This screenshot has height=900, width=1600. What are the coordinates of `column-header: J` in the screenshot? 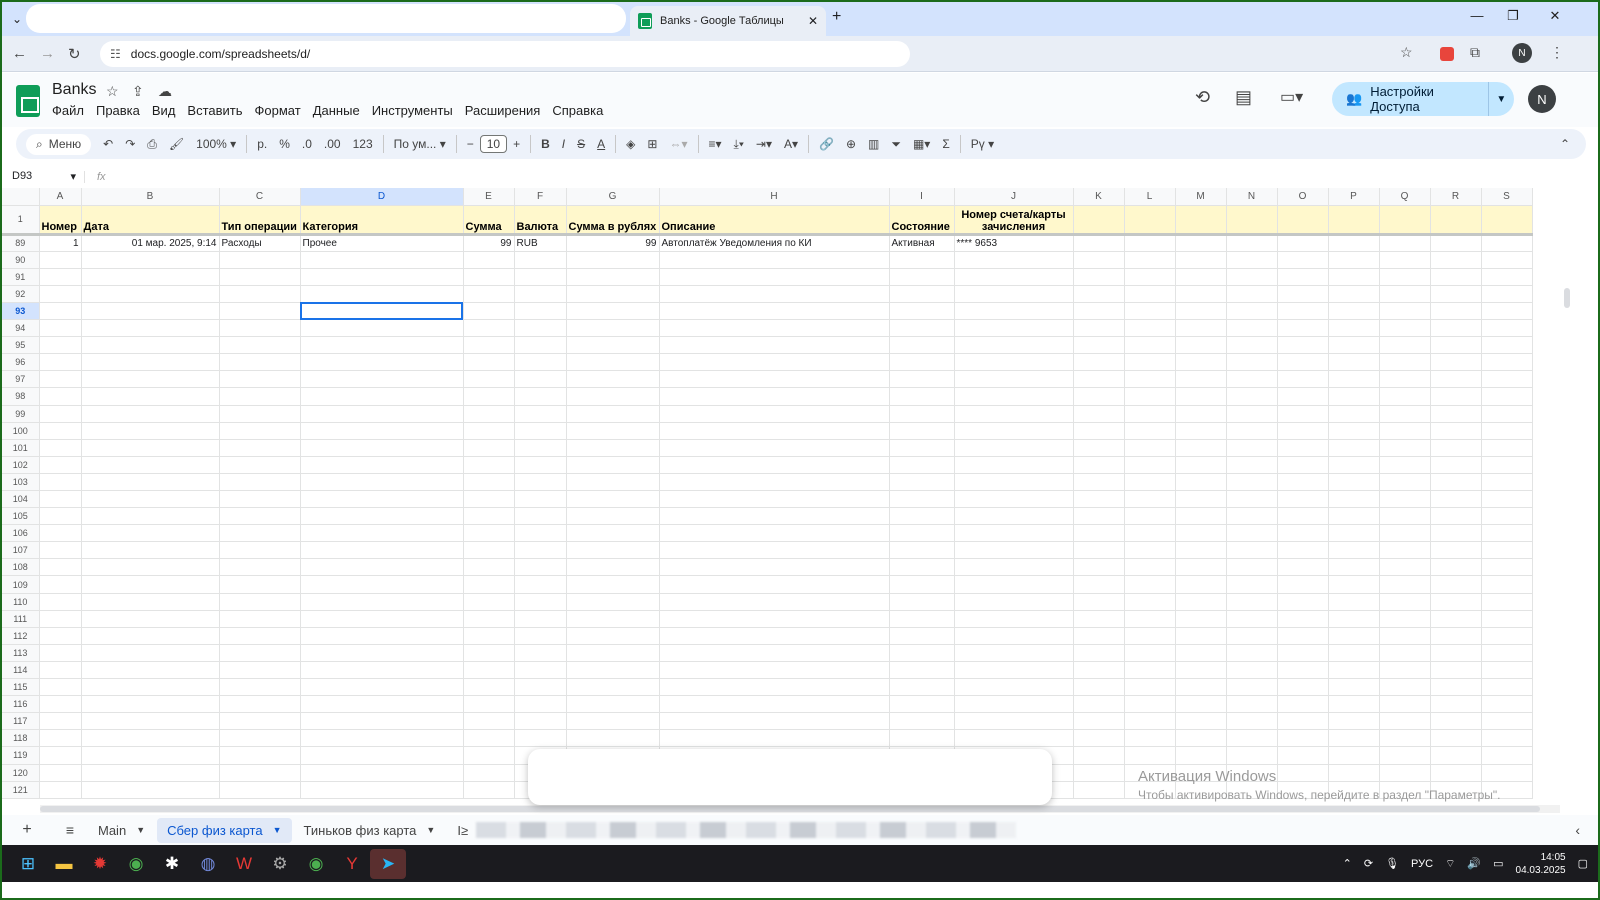 It's located at (1014, 197).